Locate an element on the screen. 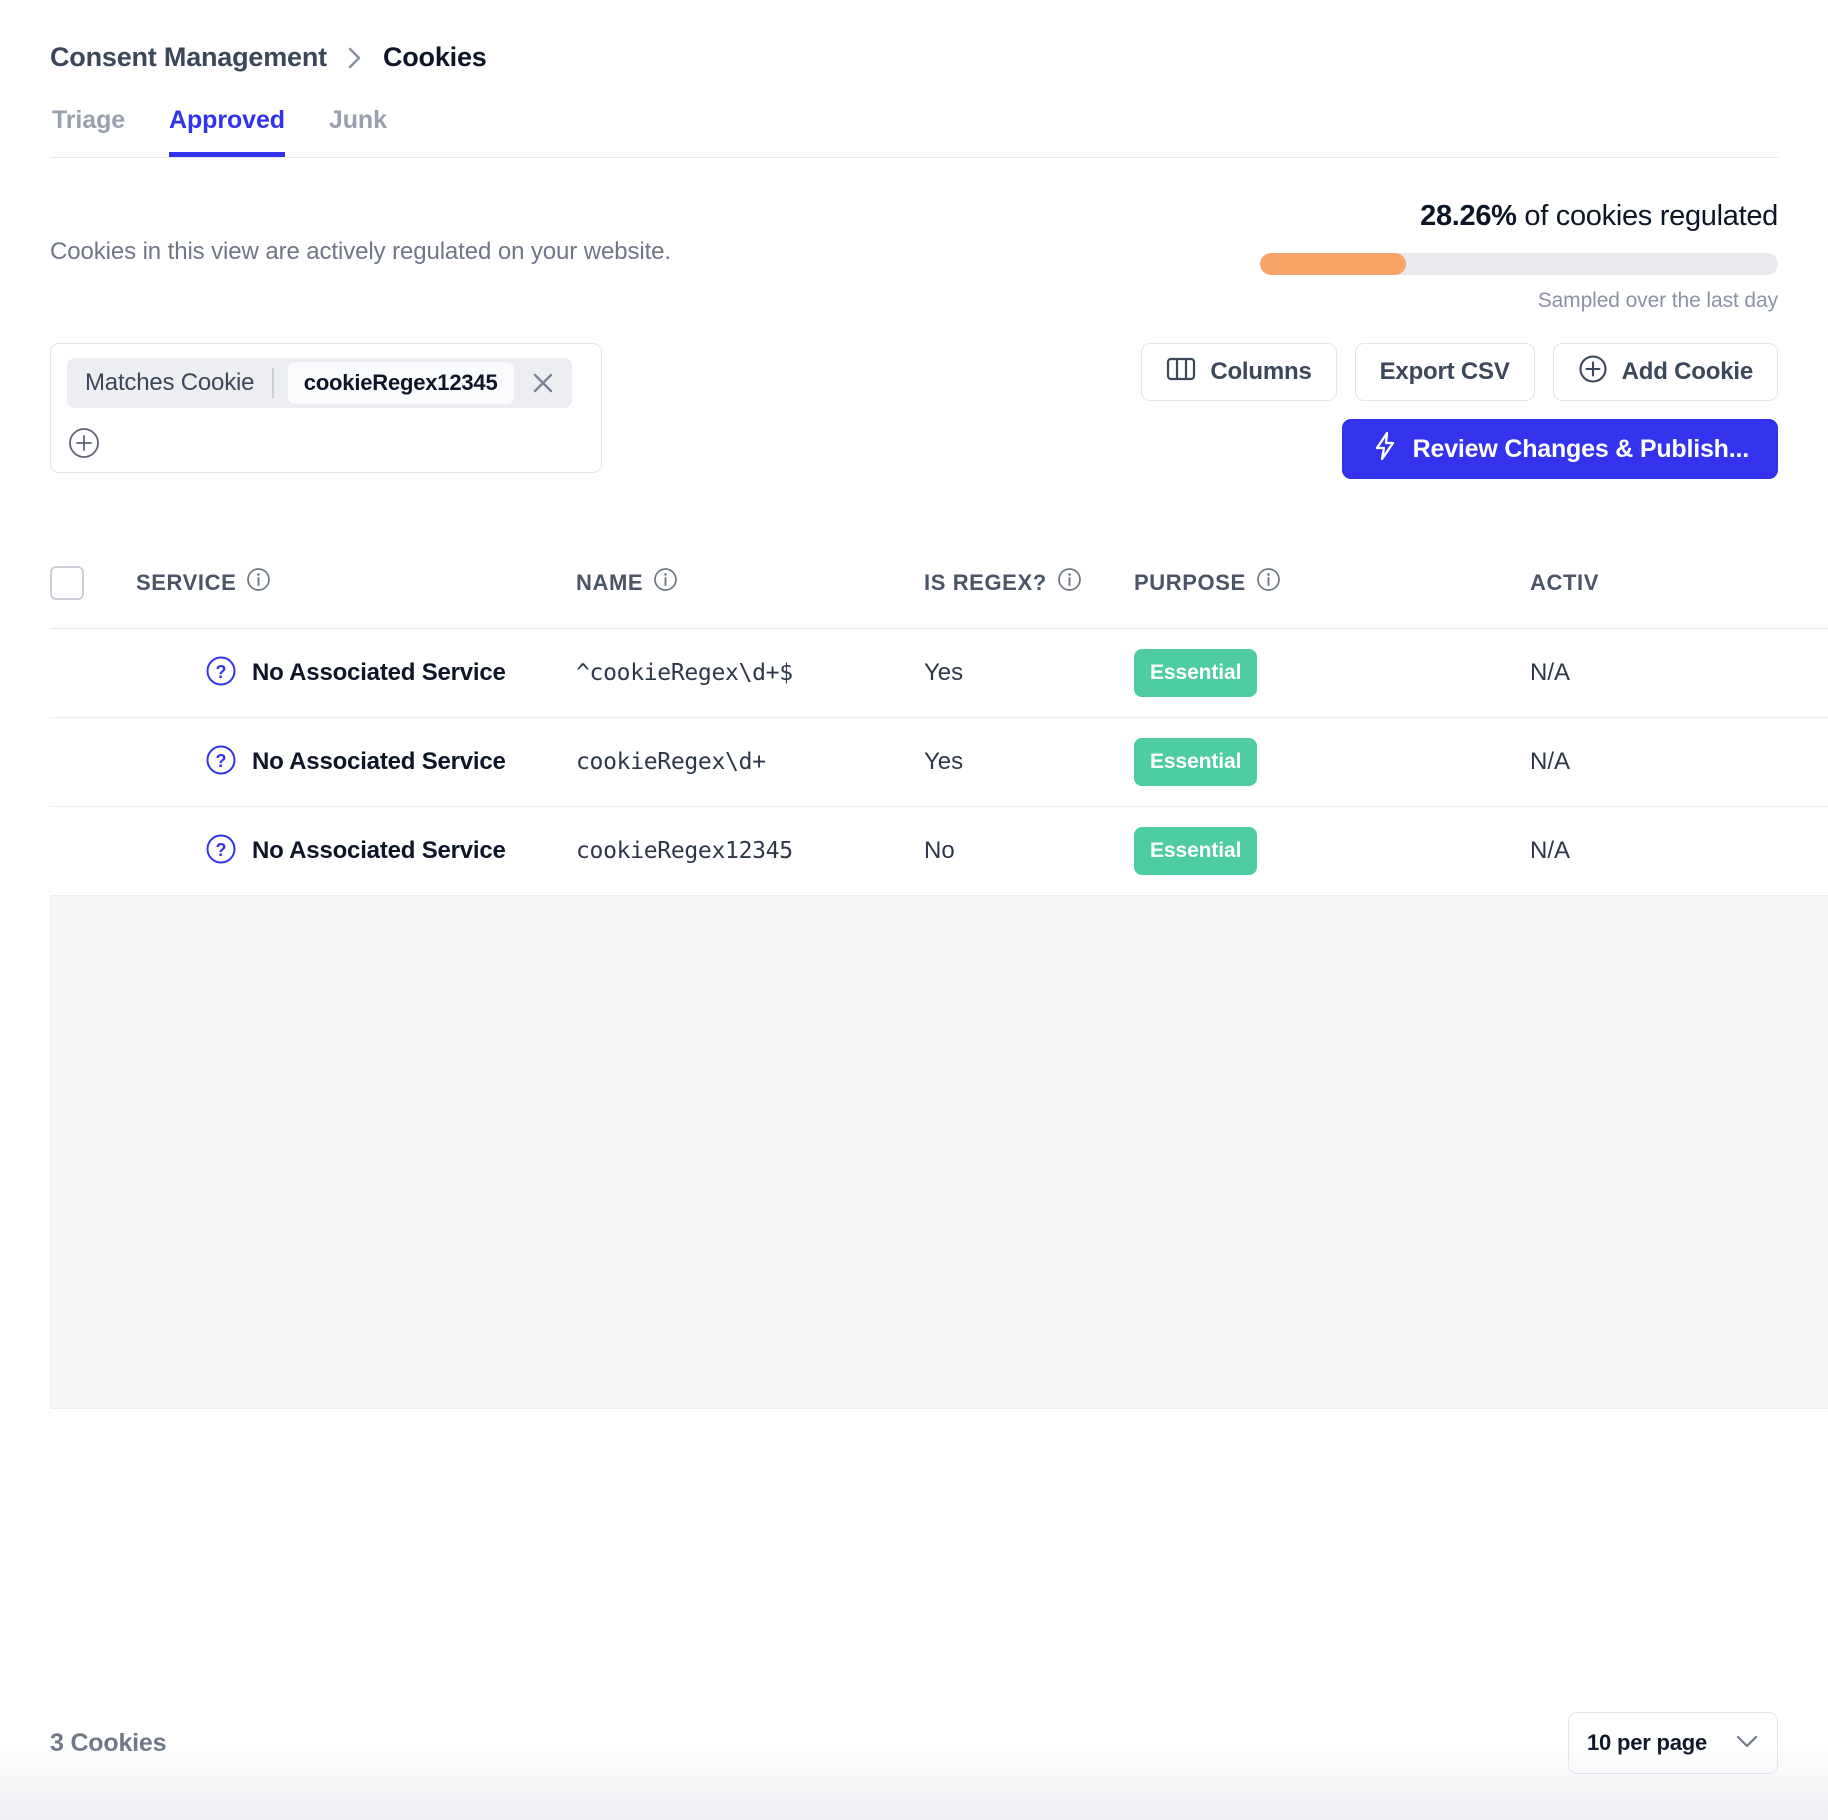  column-header-purpose: PURPOSE is located at coordinates (1332, 582).